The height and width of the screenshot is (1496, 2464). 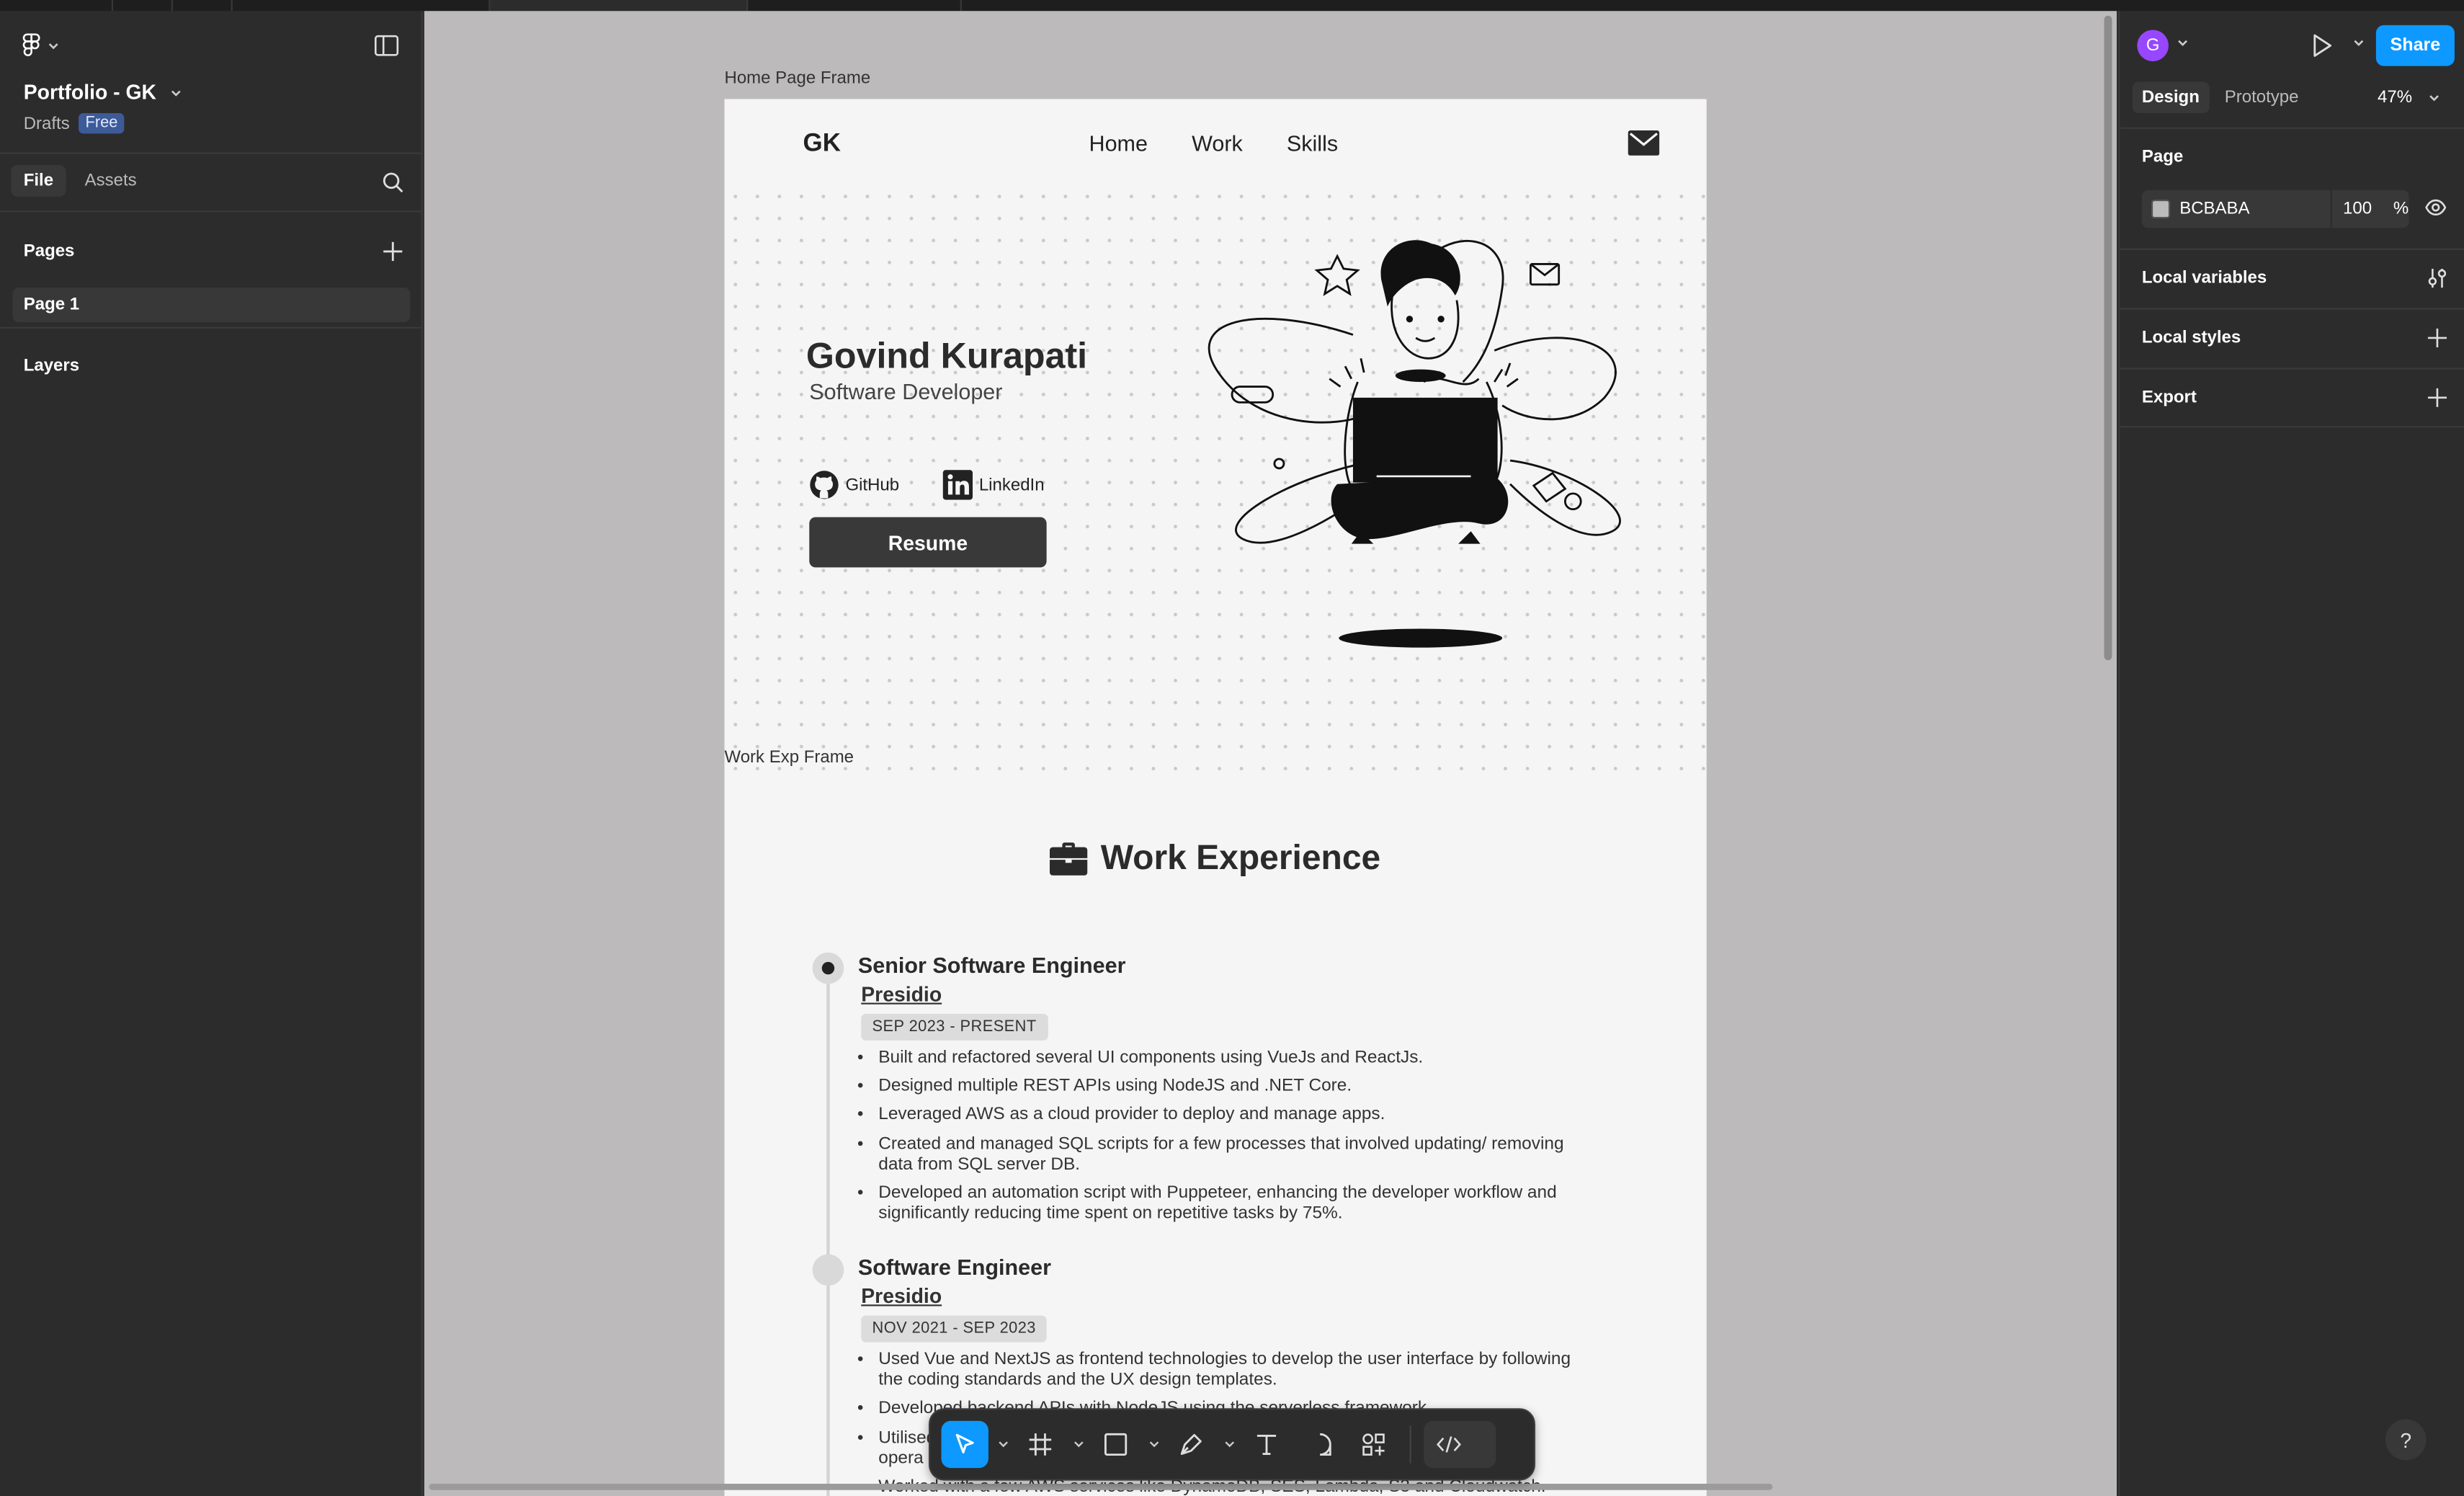 I want to click on fill-hex-input: BCBABA, so click(x=2254, y=209).